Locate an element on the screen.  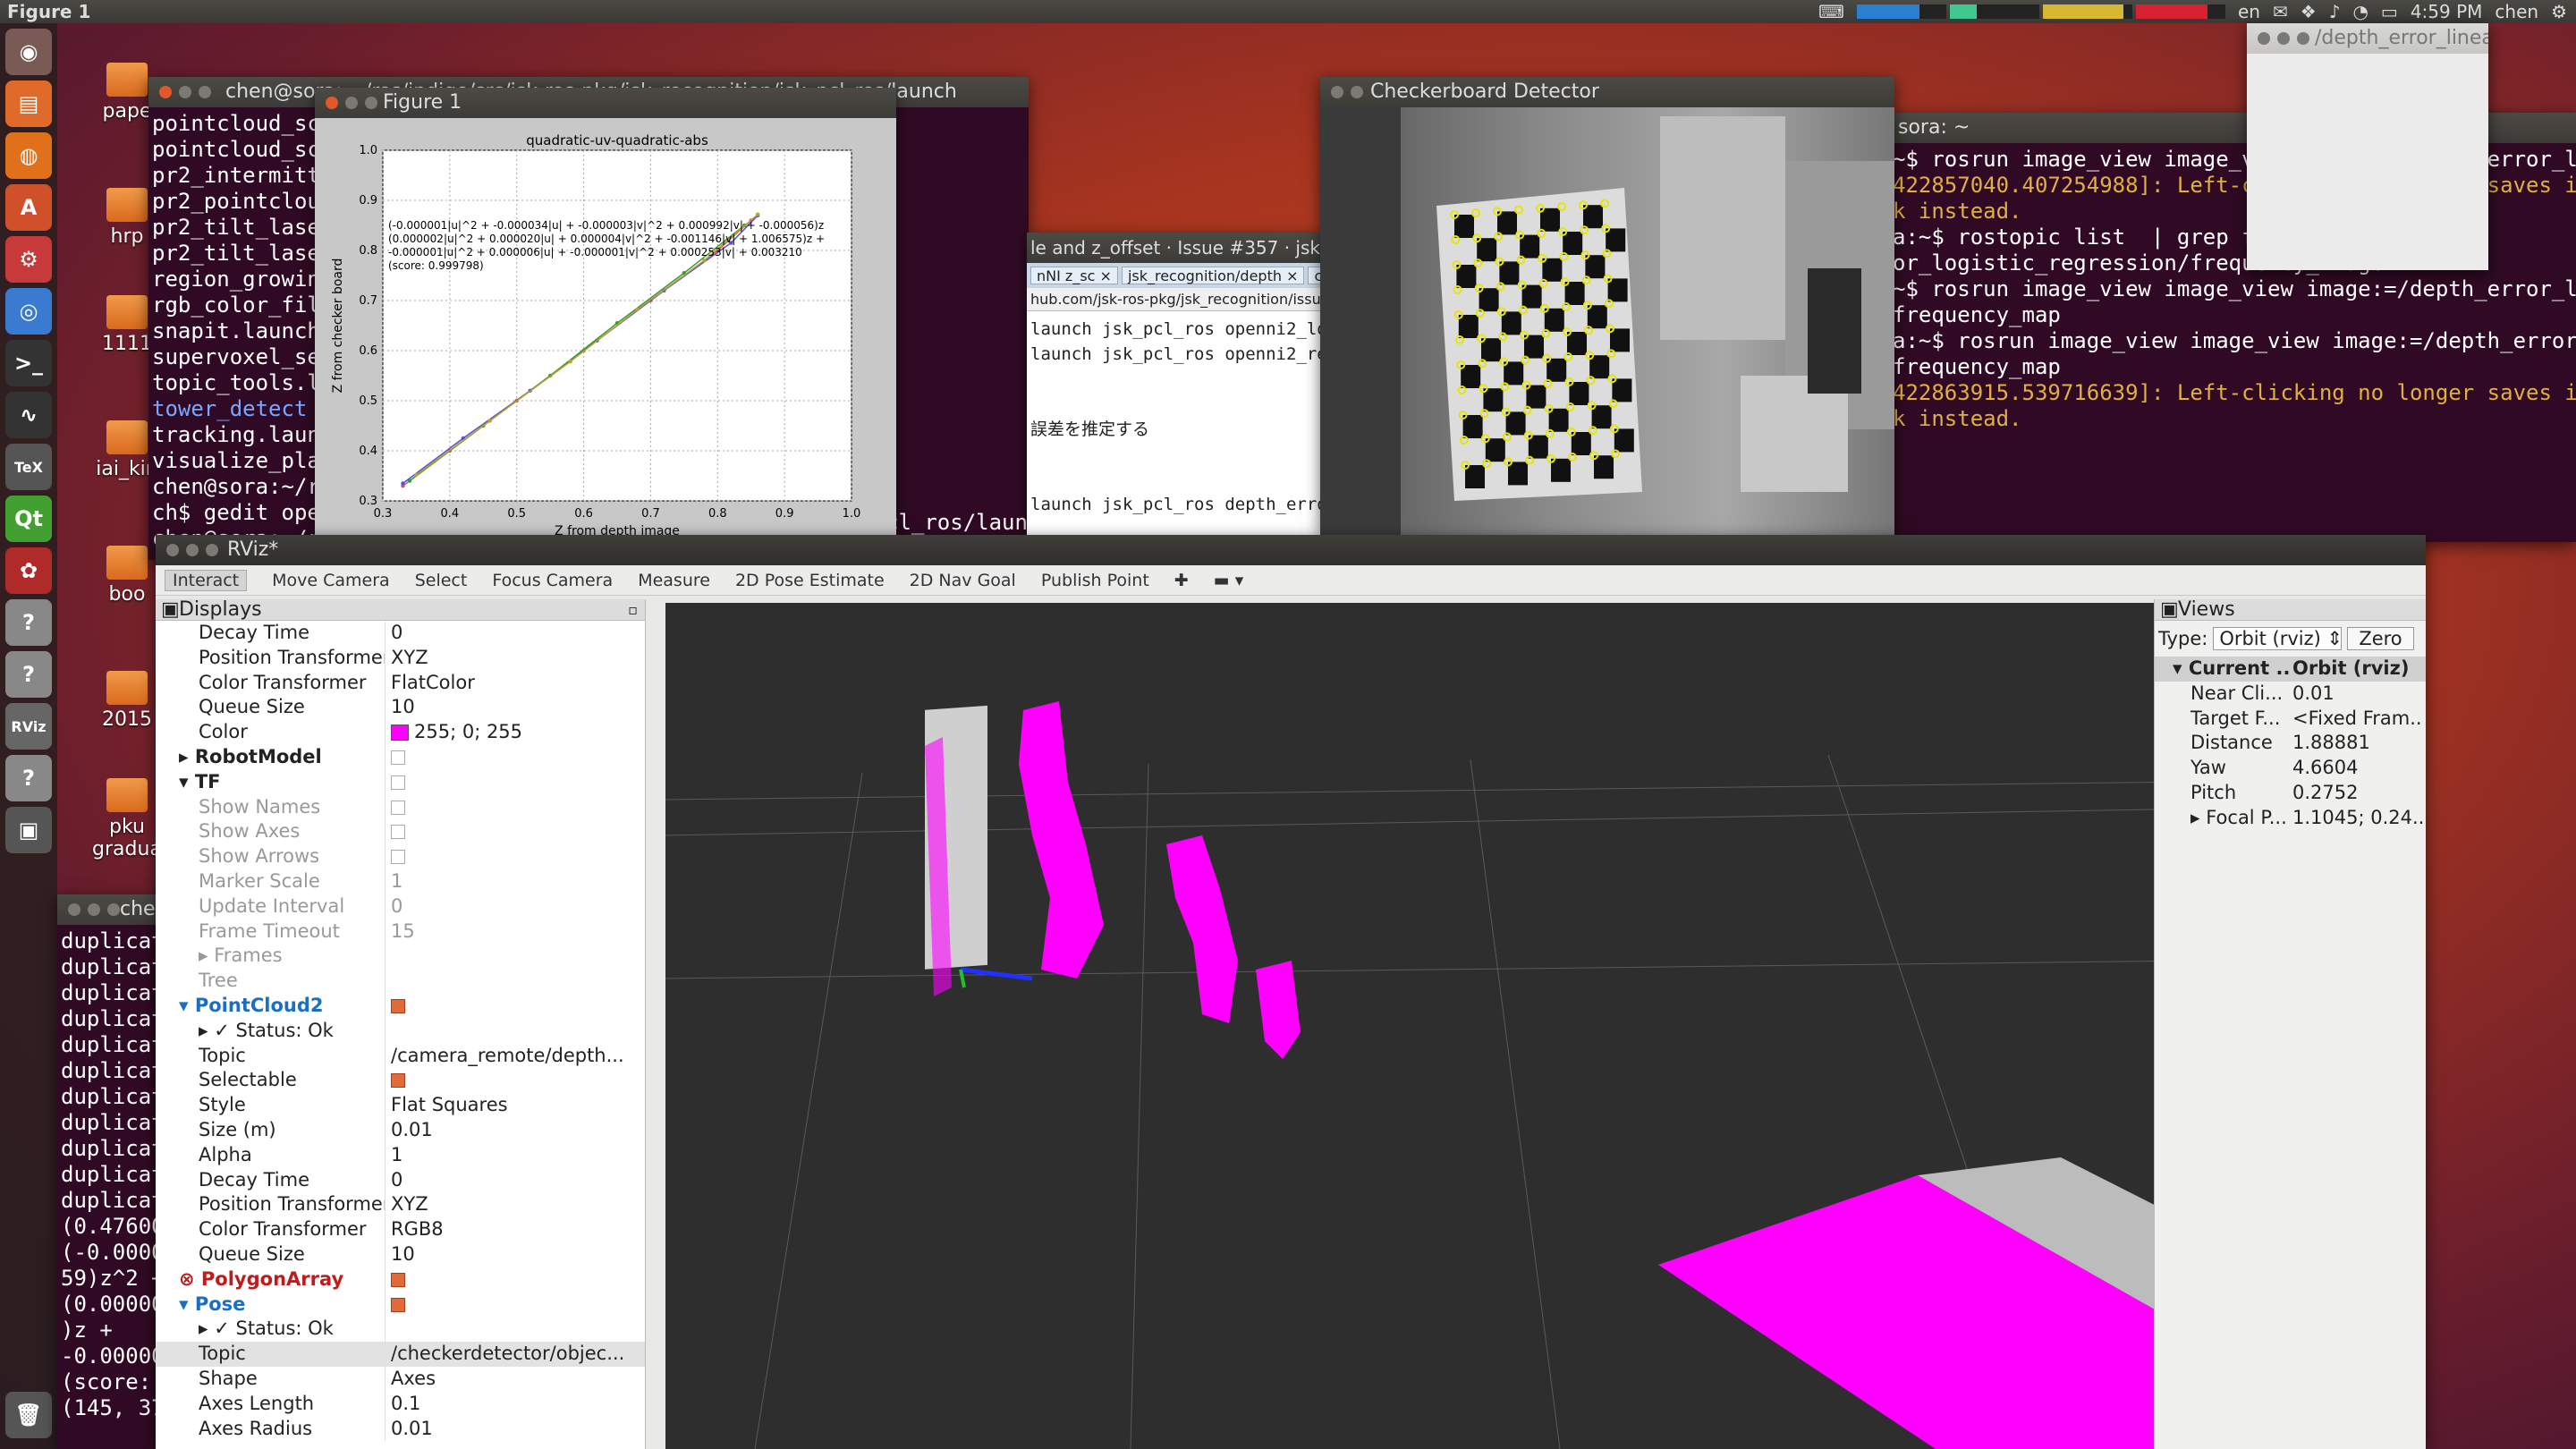
display-property-row: Alpha 1 is located at coordinates (400, 1155).